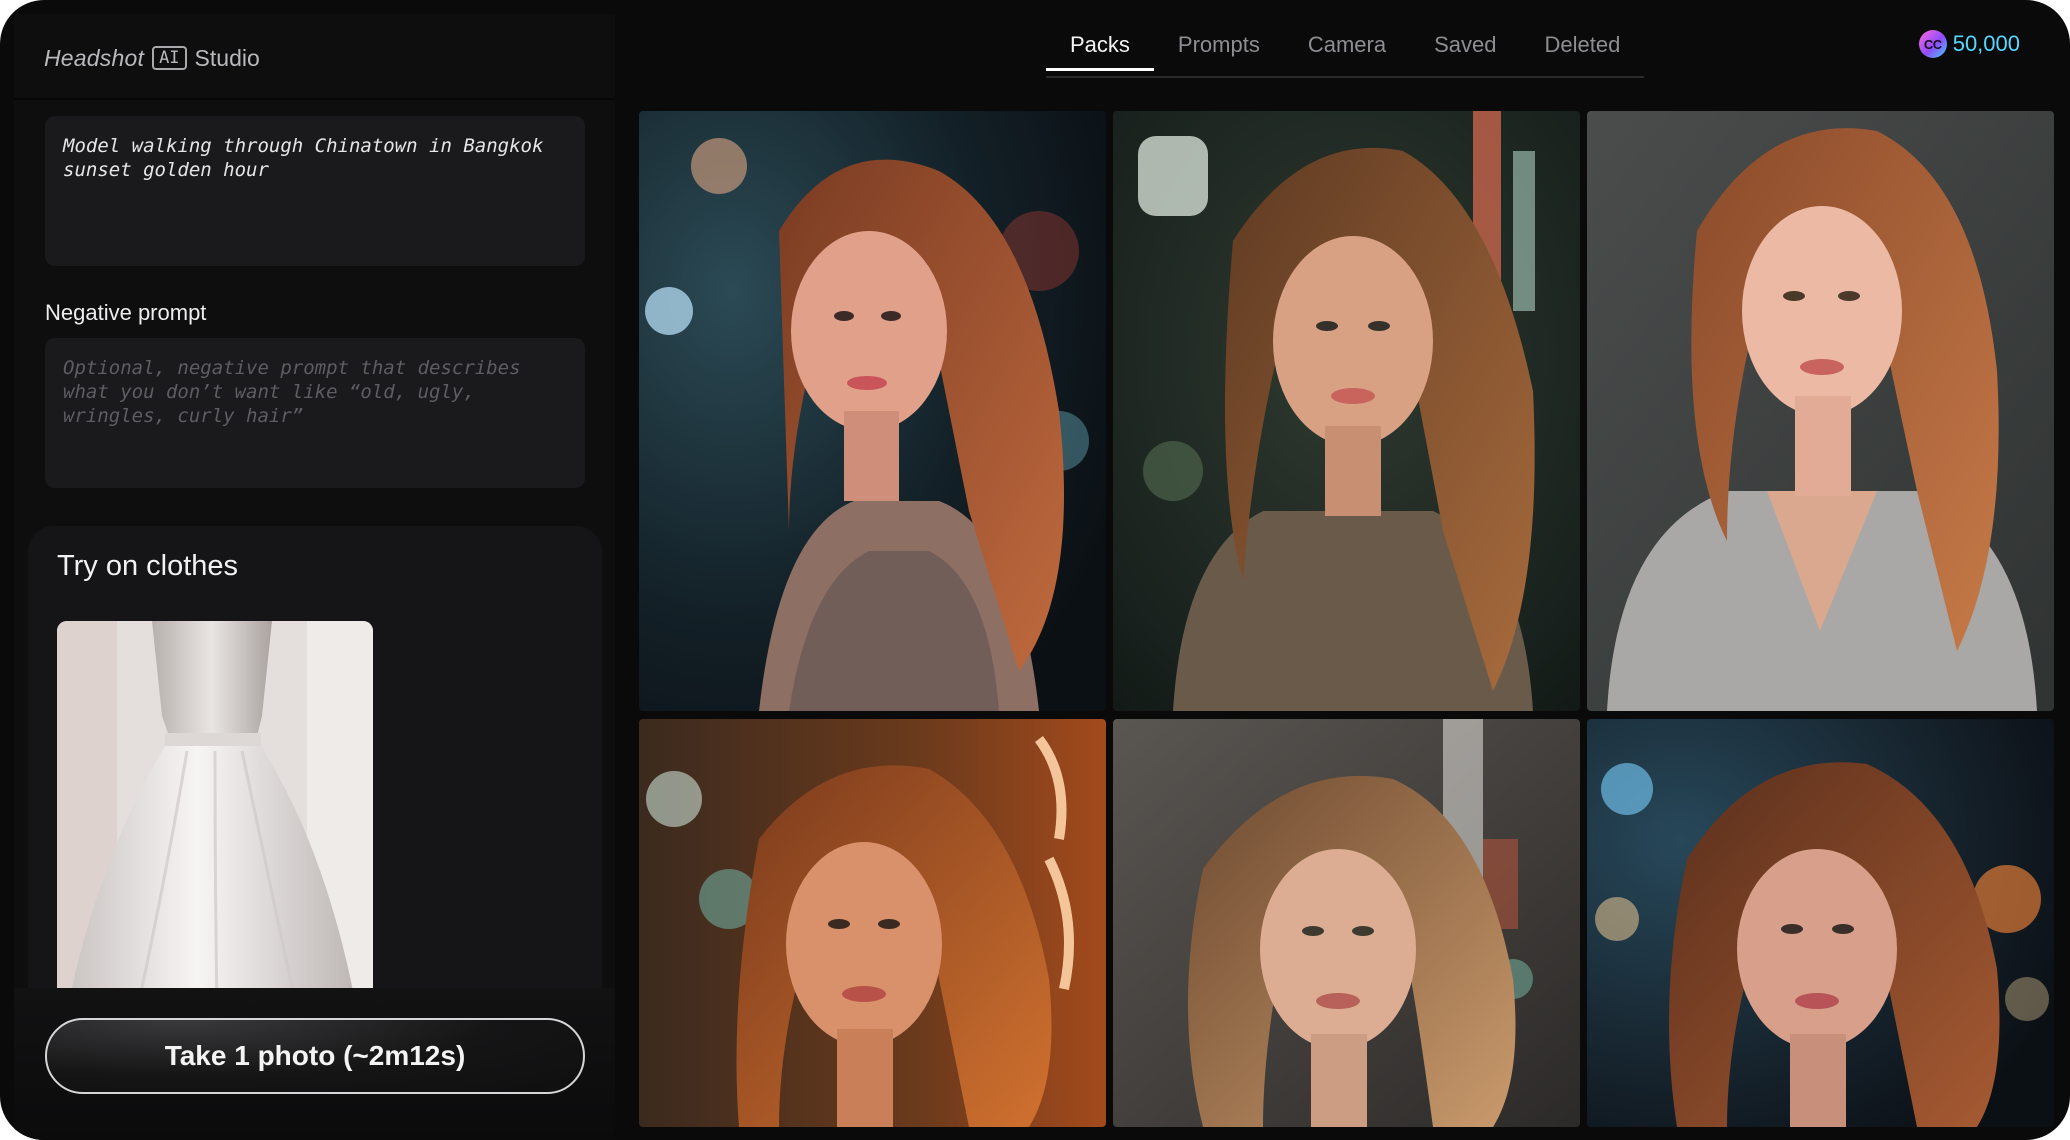 This screenshot has width=2070, height=1140. I want to click on tab-camera: Camera, so click(1347, 47).